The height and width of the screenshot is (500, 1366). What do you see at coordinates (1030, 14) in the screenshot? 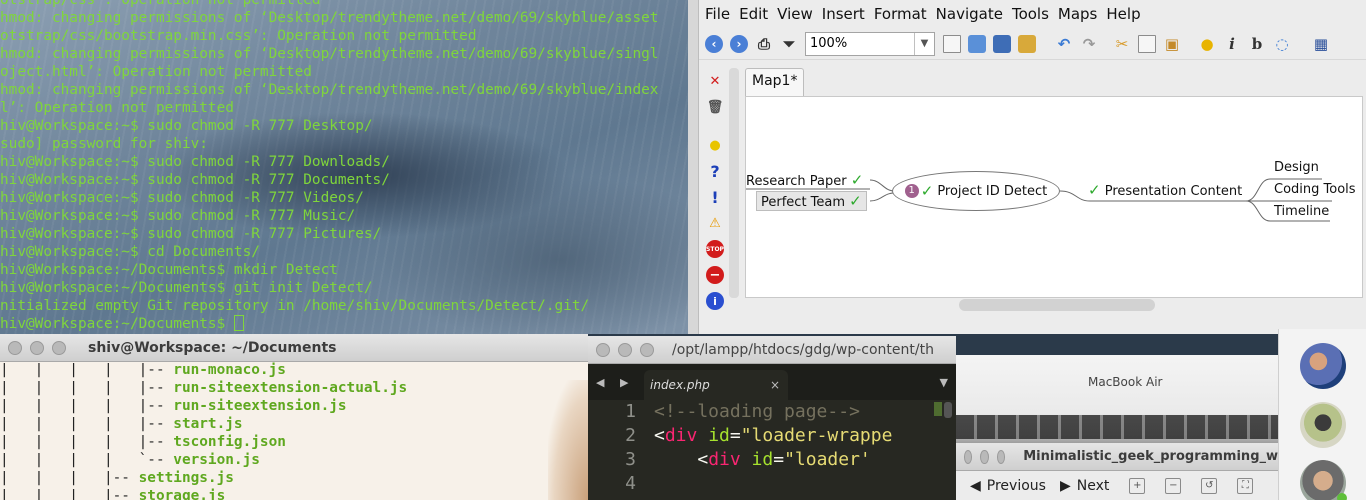
I see `menu-tools: Tools` at bounding box center [1030, 14].